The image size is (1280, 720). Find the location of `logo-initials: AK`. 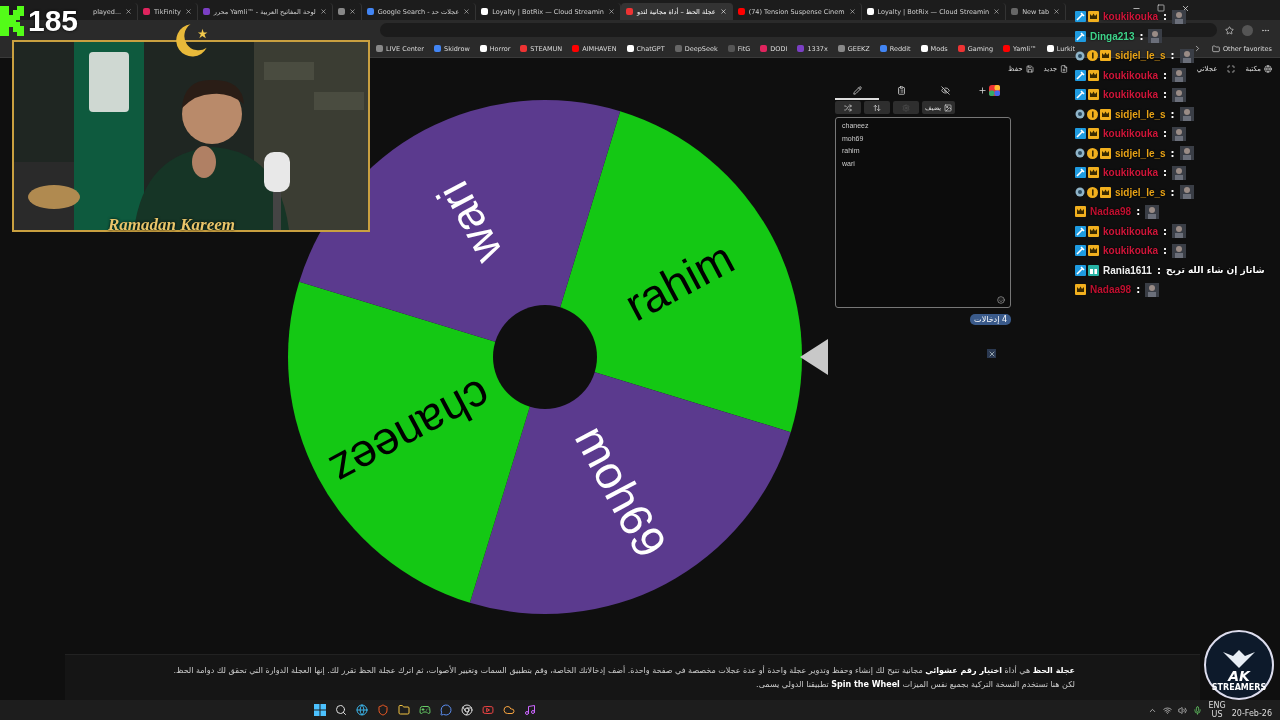

logo-initials: AK is located at coordinates (1239, 676).